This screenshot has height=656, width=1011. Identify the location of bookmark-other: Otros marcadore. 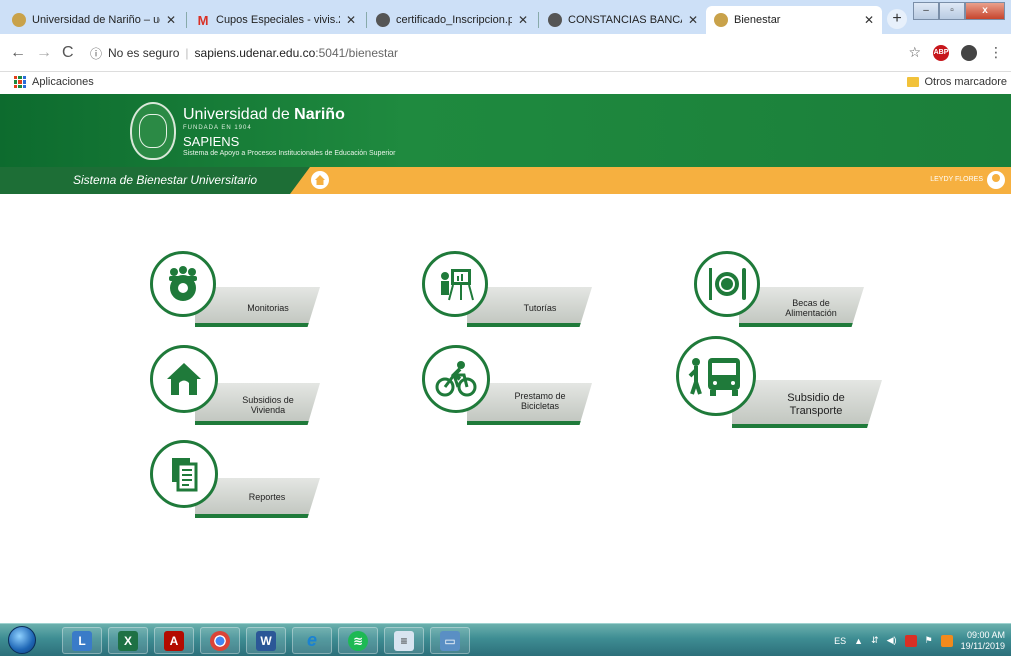
(957, 82).